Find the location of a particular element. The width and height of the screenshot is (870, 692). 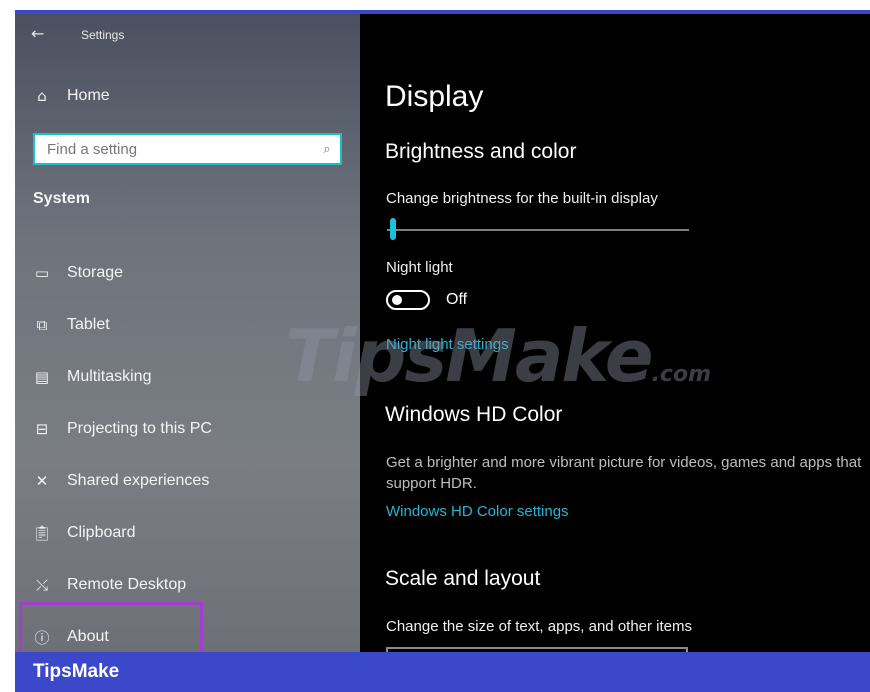

back-arrow-icon: ← is located at coordinates (37, 33).